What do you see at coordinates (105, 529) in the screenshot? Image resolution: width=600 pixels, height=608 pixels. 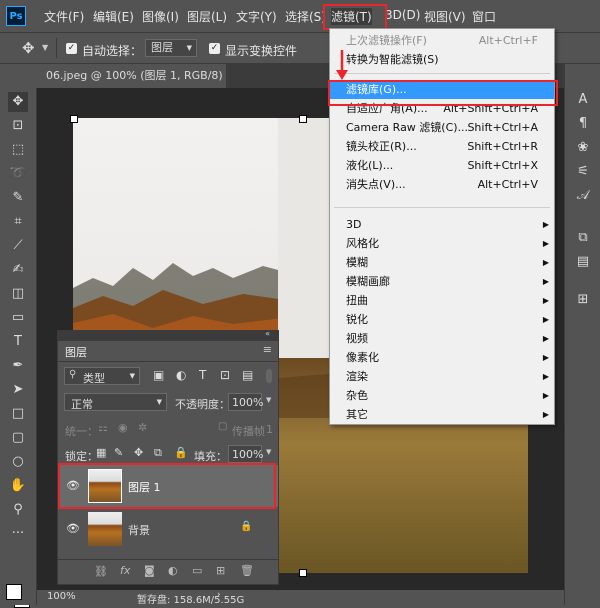 I see `layer-thumbnail` at bounding box center [105, 529].